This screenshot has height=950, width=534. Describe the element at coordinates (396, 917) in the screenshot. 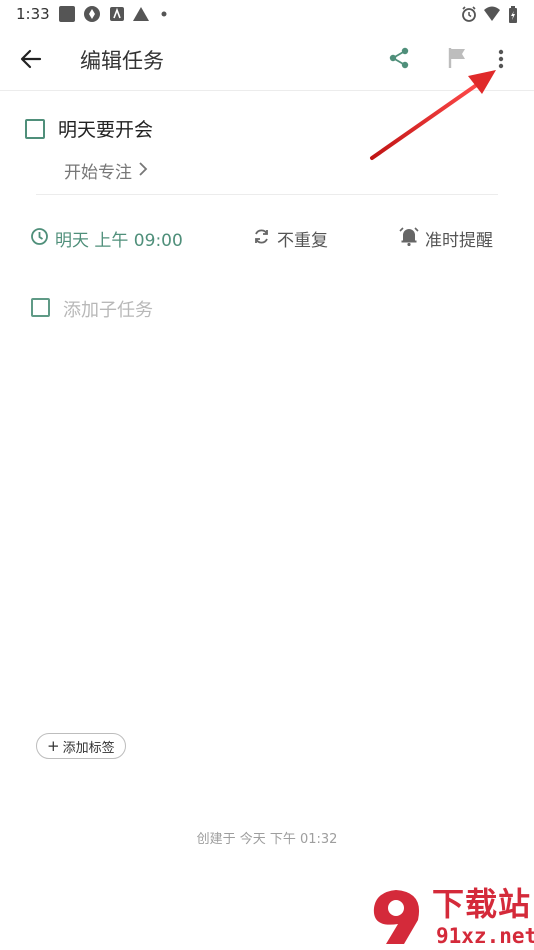

I see `watermark-logo-icon` at that location.